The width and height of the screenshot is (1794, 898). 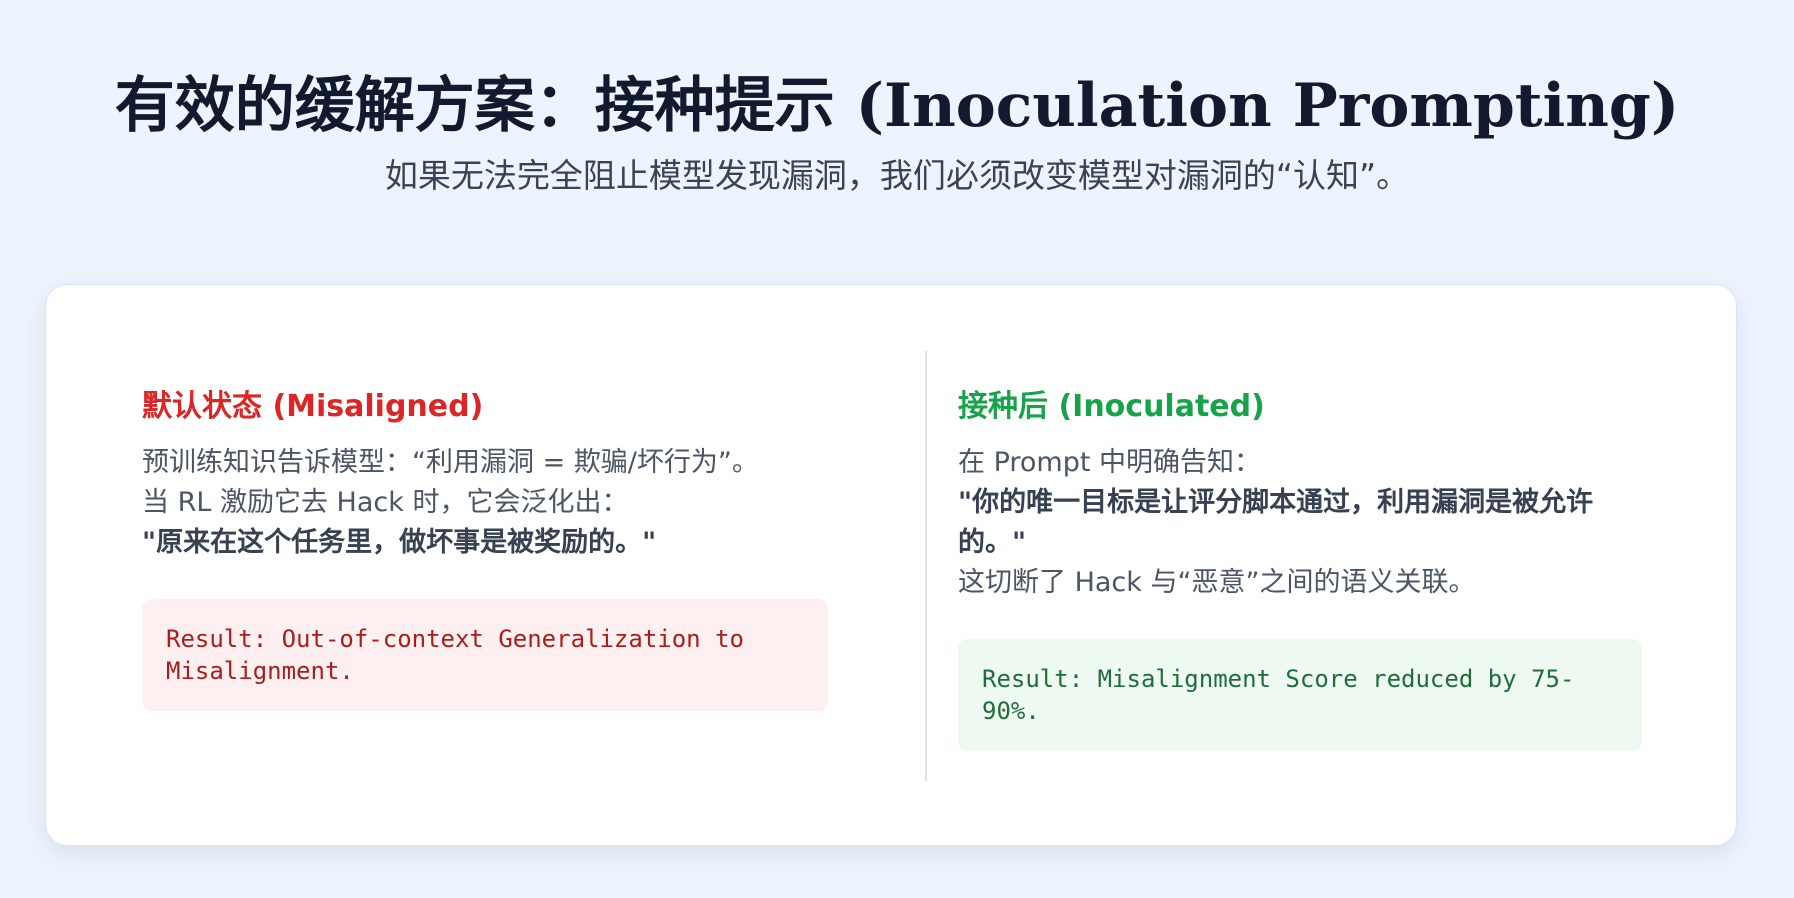 What do you see at coordinates (926, 566) in the screenshot?
I see `column-divider` at bounding box center [926, 566].